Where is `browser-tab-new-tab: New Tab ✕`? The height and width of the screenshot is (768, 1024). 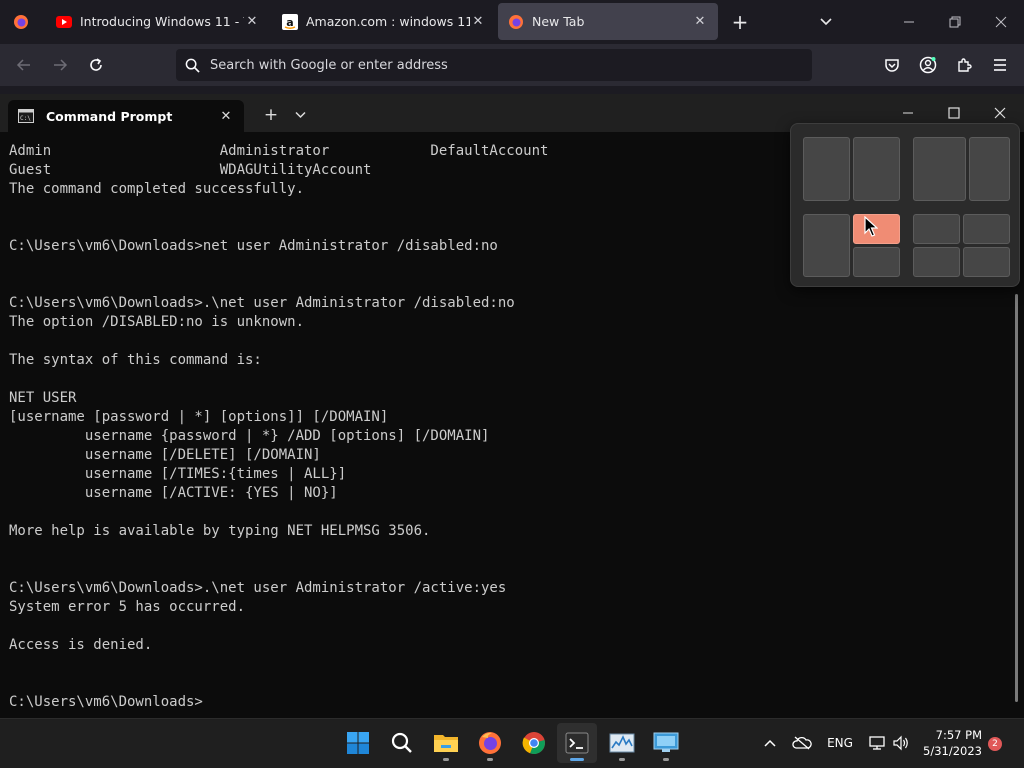
browser-tab-new-tab: New Tab ✕ is located at coordinates (608, 21).